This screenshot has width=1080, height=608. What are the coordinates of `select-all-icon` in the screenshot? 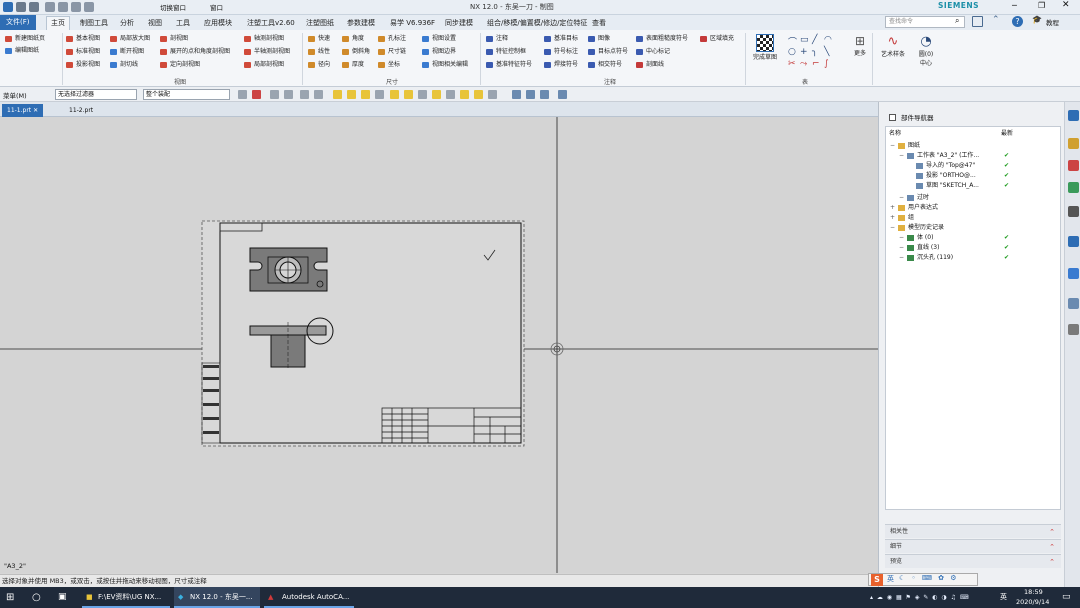 It's located at (256, 94).